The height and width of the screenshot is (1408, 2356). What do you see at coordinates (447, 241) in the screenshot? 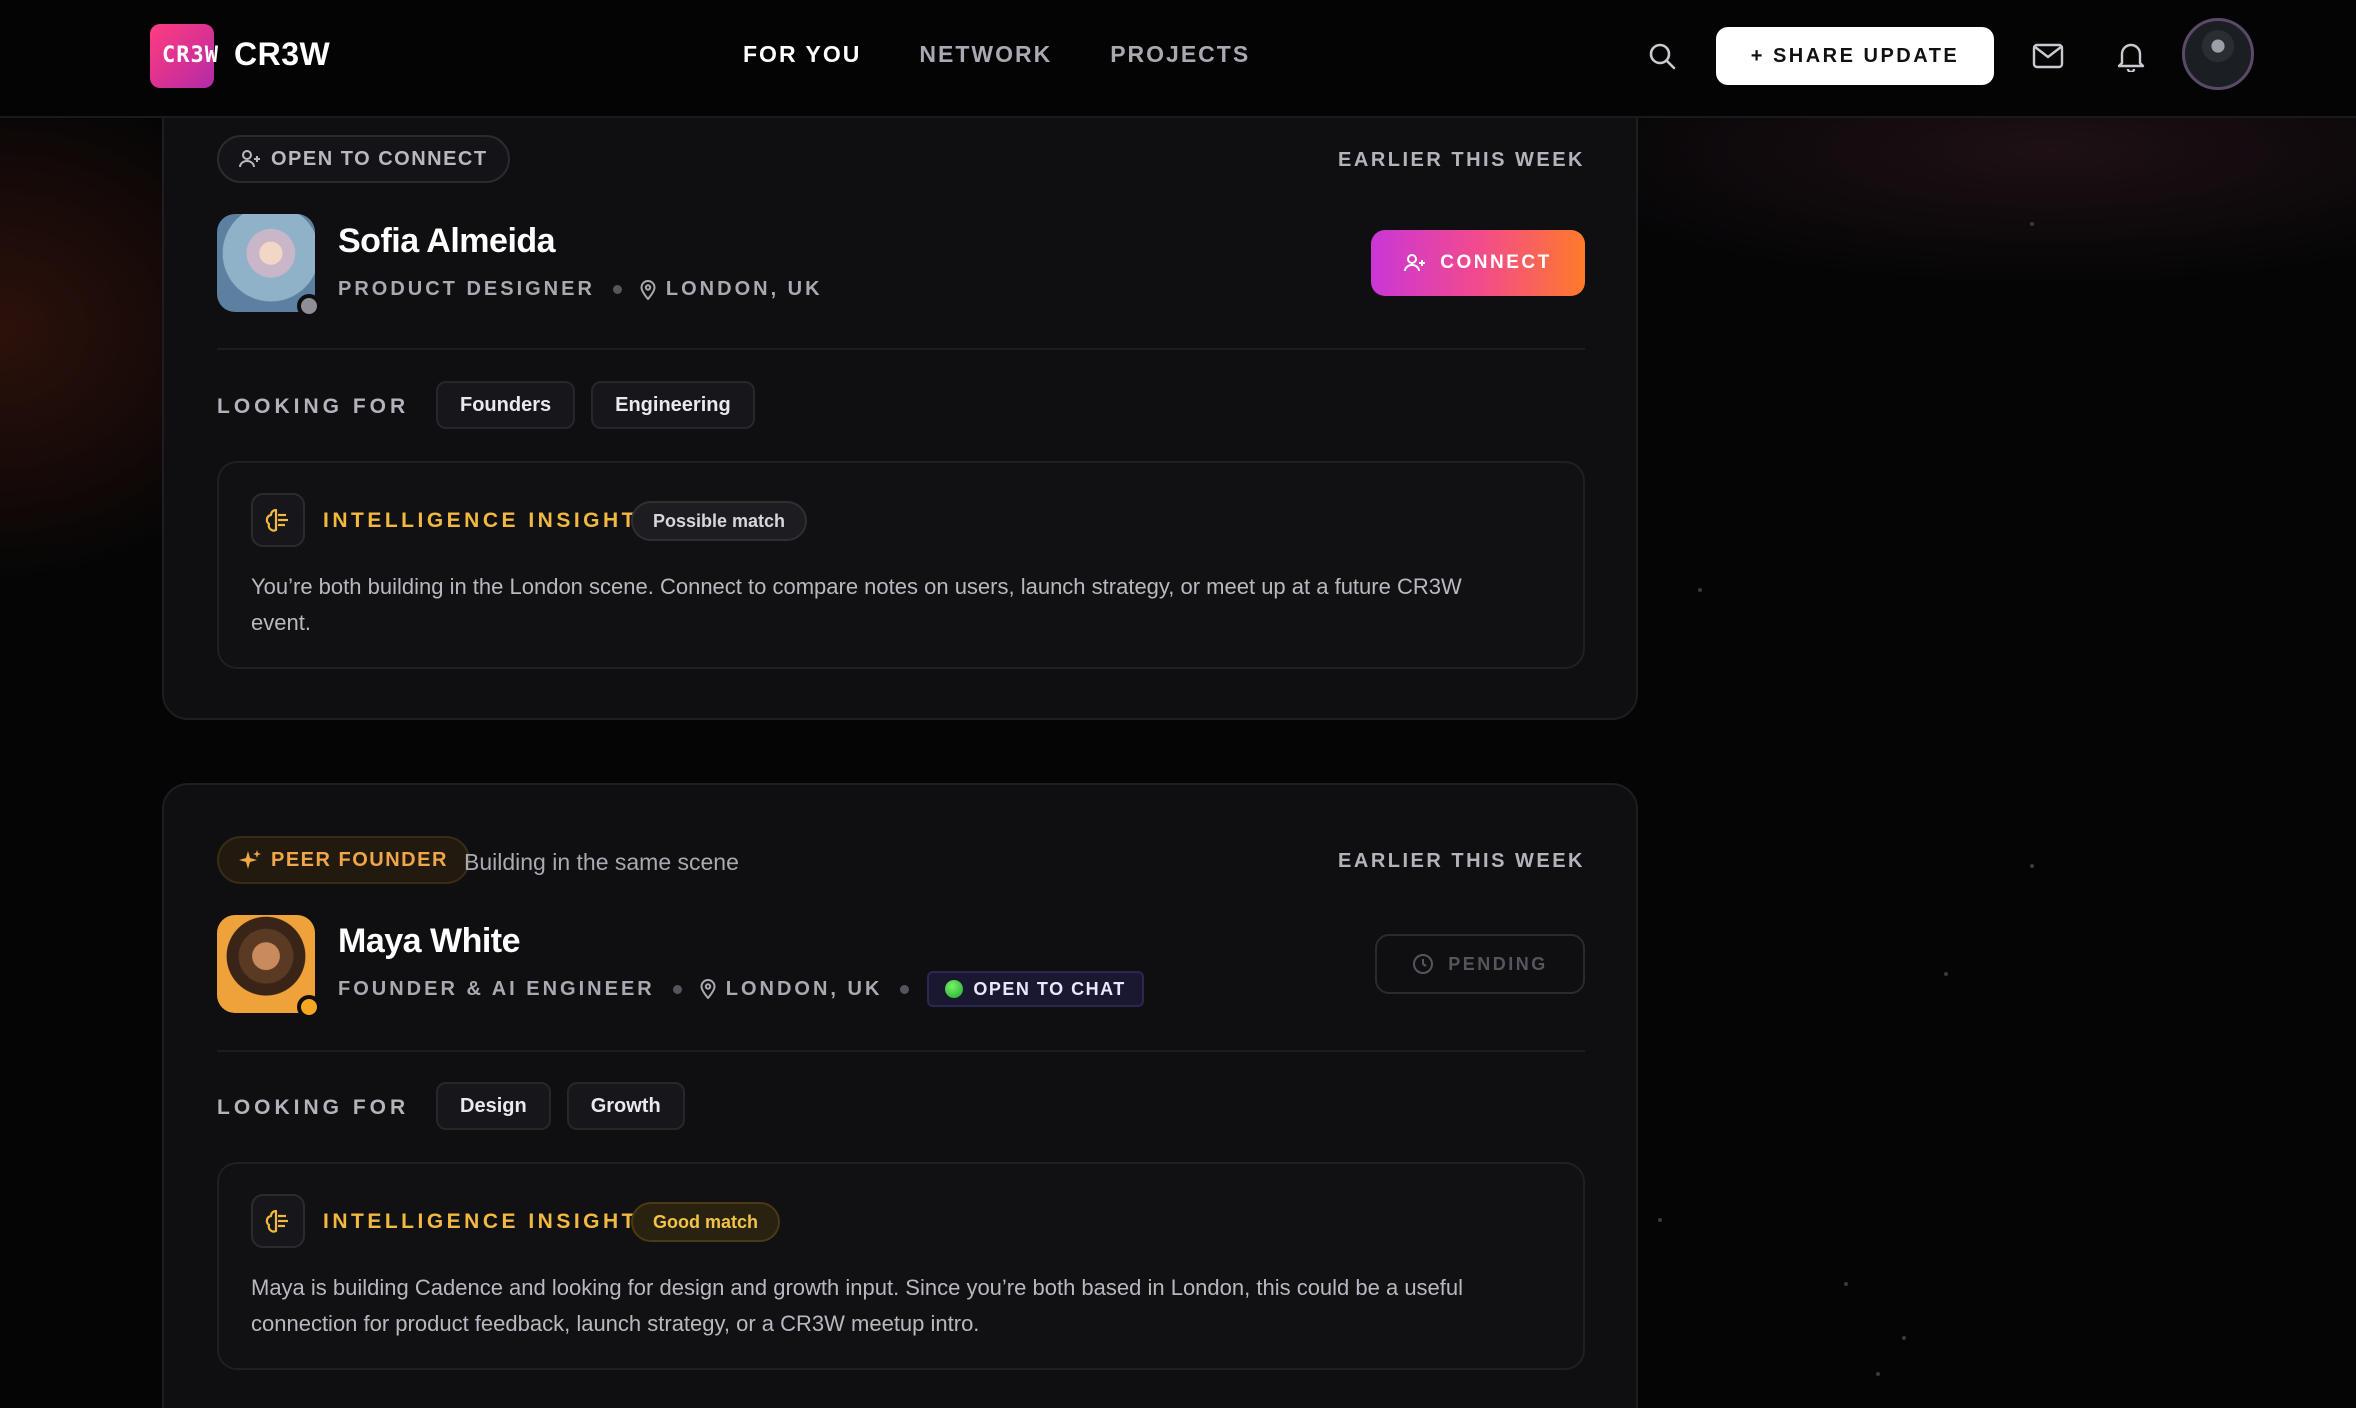
I see `profile-name: Sofia Almeida` at bounding box center [447, 241].